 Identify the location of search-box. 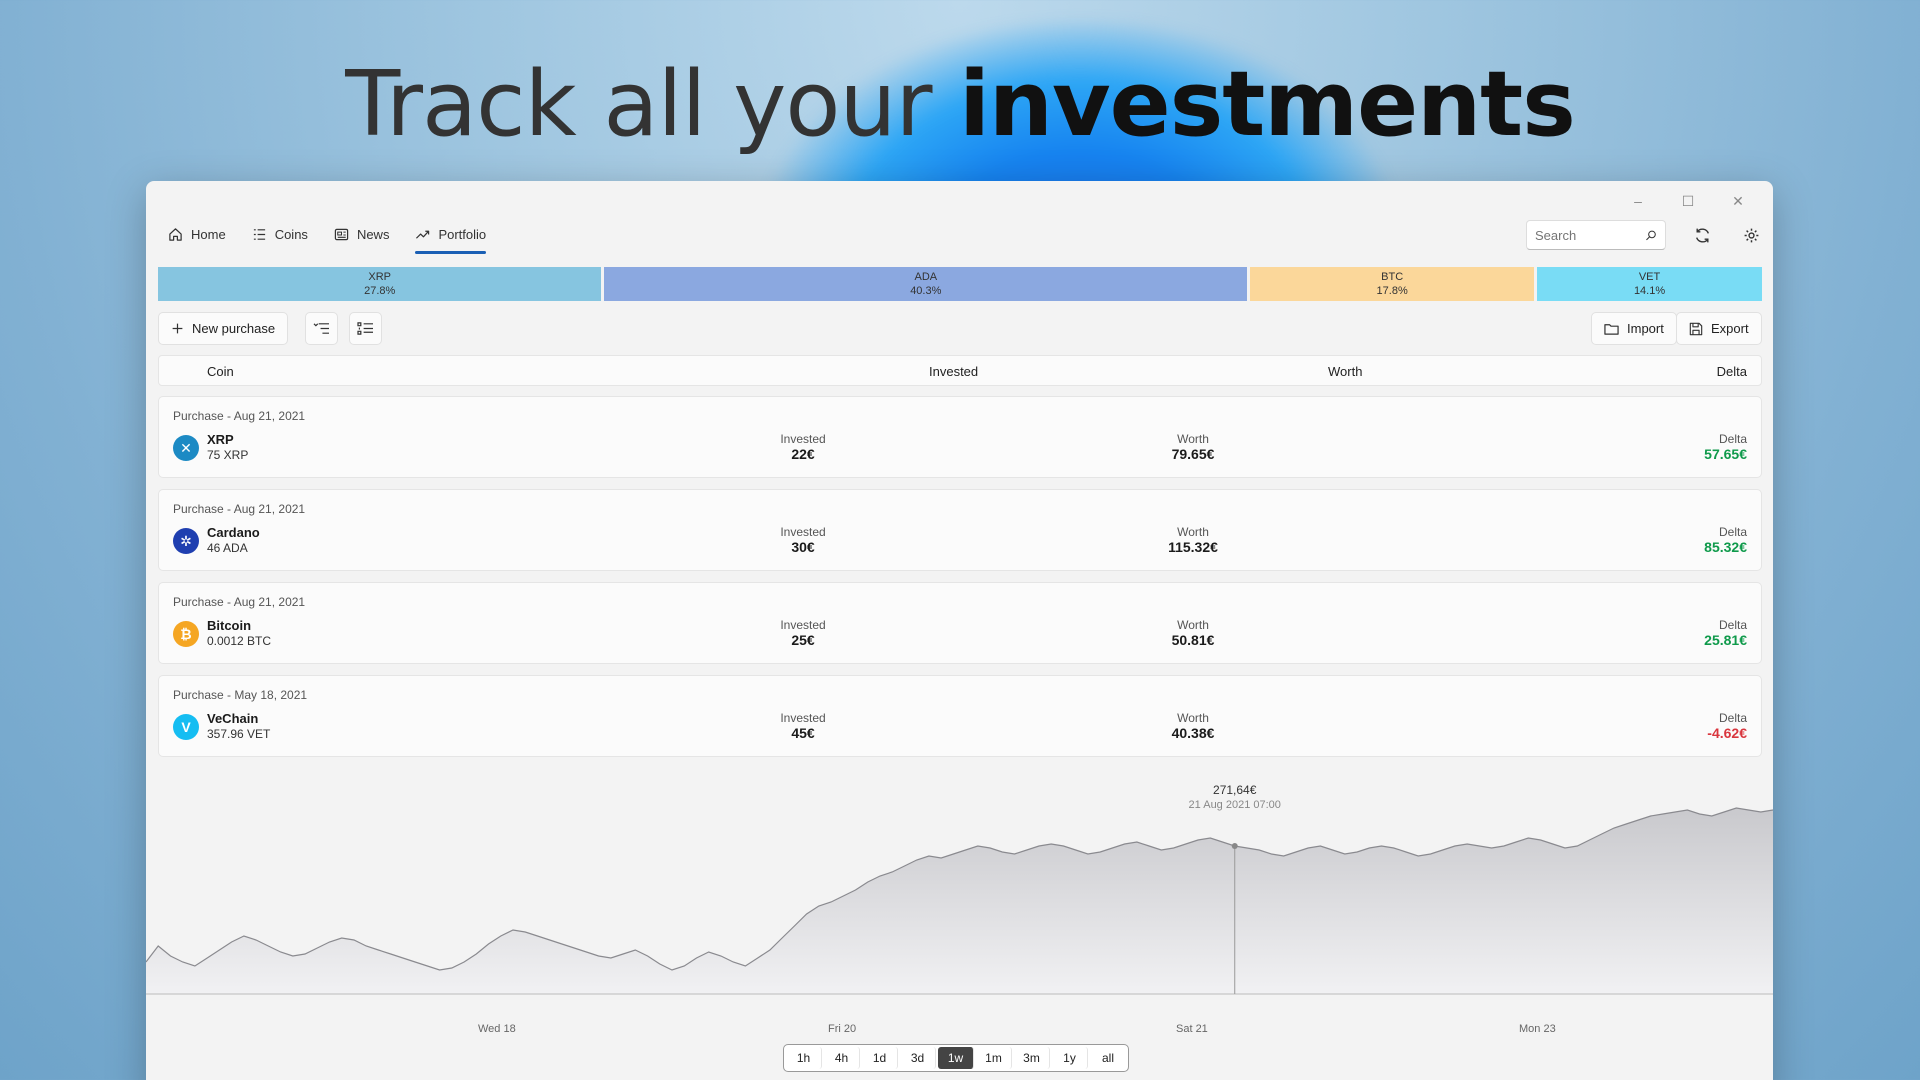
(1596, 235).